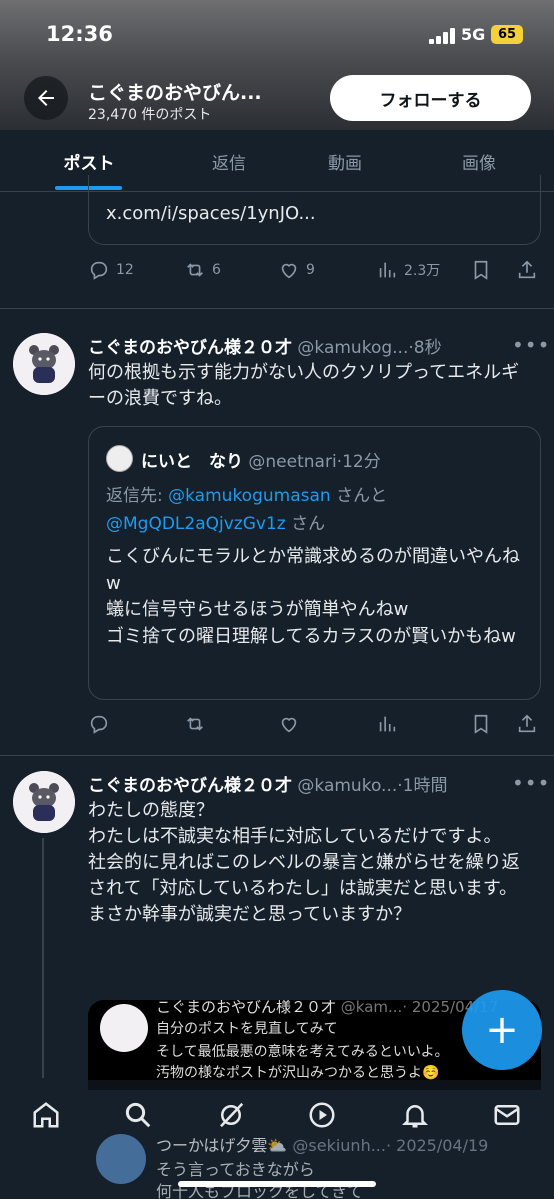 This screenshot has height=1199, width=554. I want to click on post-text: 何の根拠も示す能力がない人のクソリプってエネルギーの浪費ですね。, so click(304, 385).